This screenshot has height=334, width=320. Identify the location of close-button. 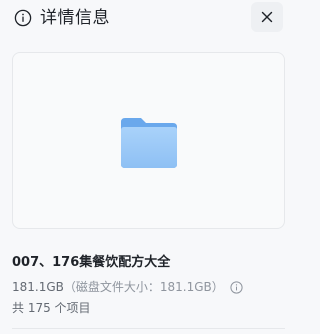
(267, 17).